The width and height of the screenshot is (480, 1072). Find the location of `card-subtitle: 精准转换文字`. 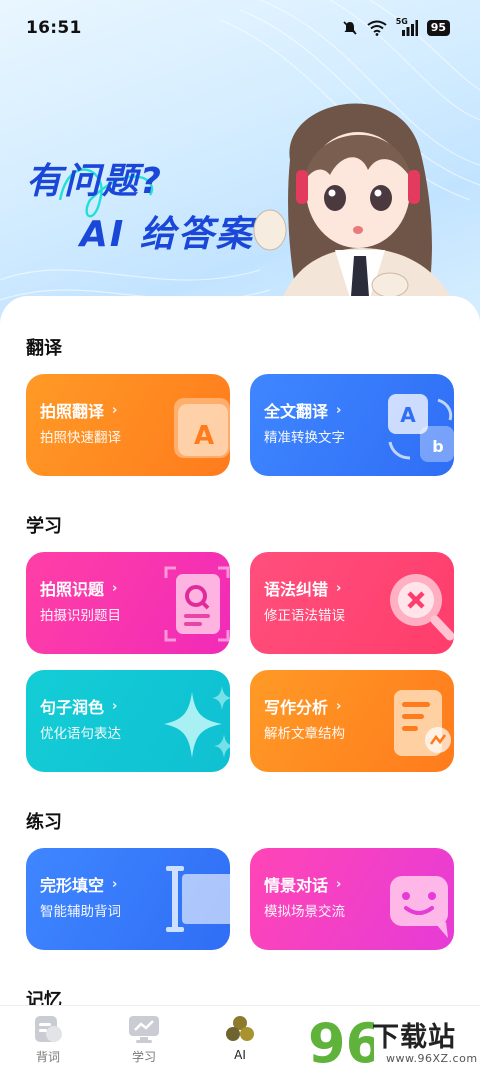

card-subtitle: 精准转换文字 is located at coordinates (304, 438).